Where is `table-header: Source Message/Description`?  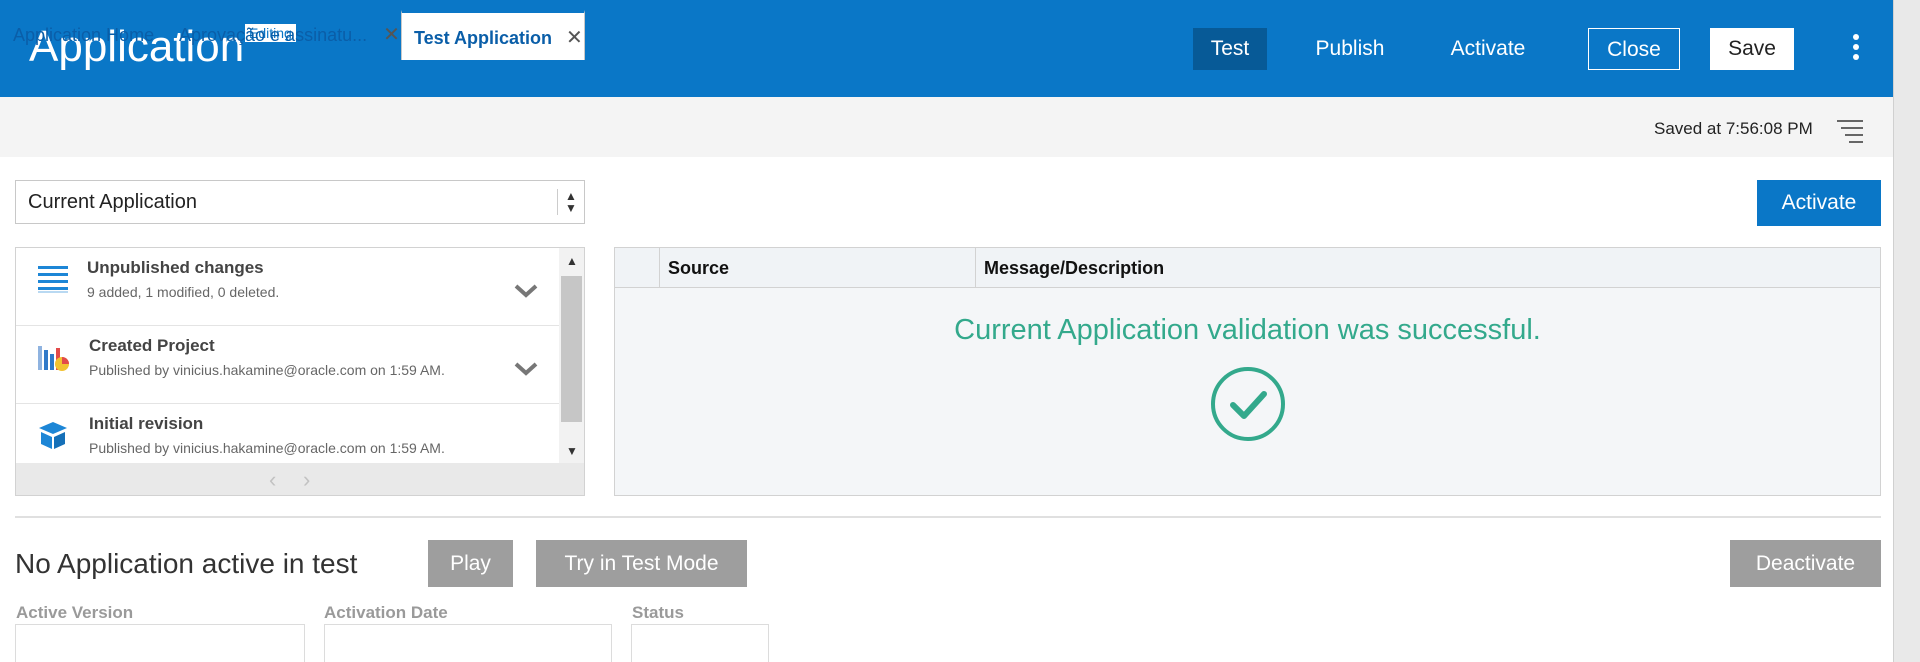
table-header: Source Message/Description is located at coordinates (1247, 268).